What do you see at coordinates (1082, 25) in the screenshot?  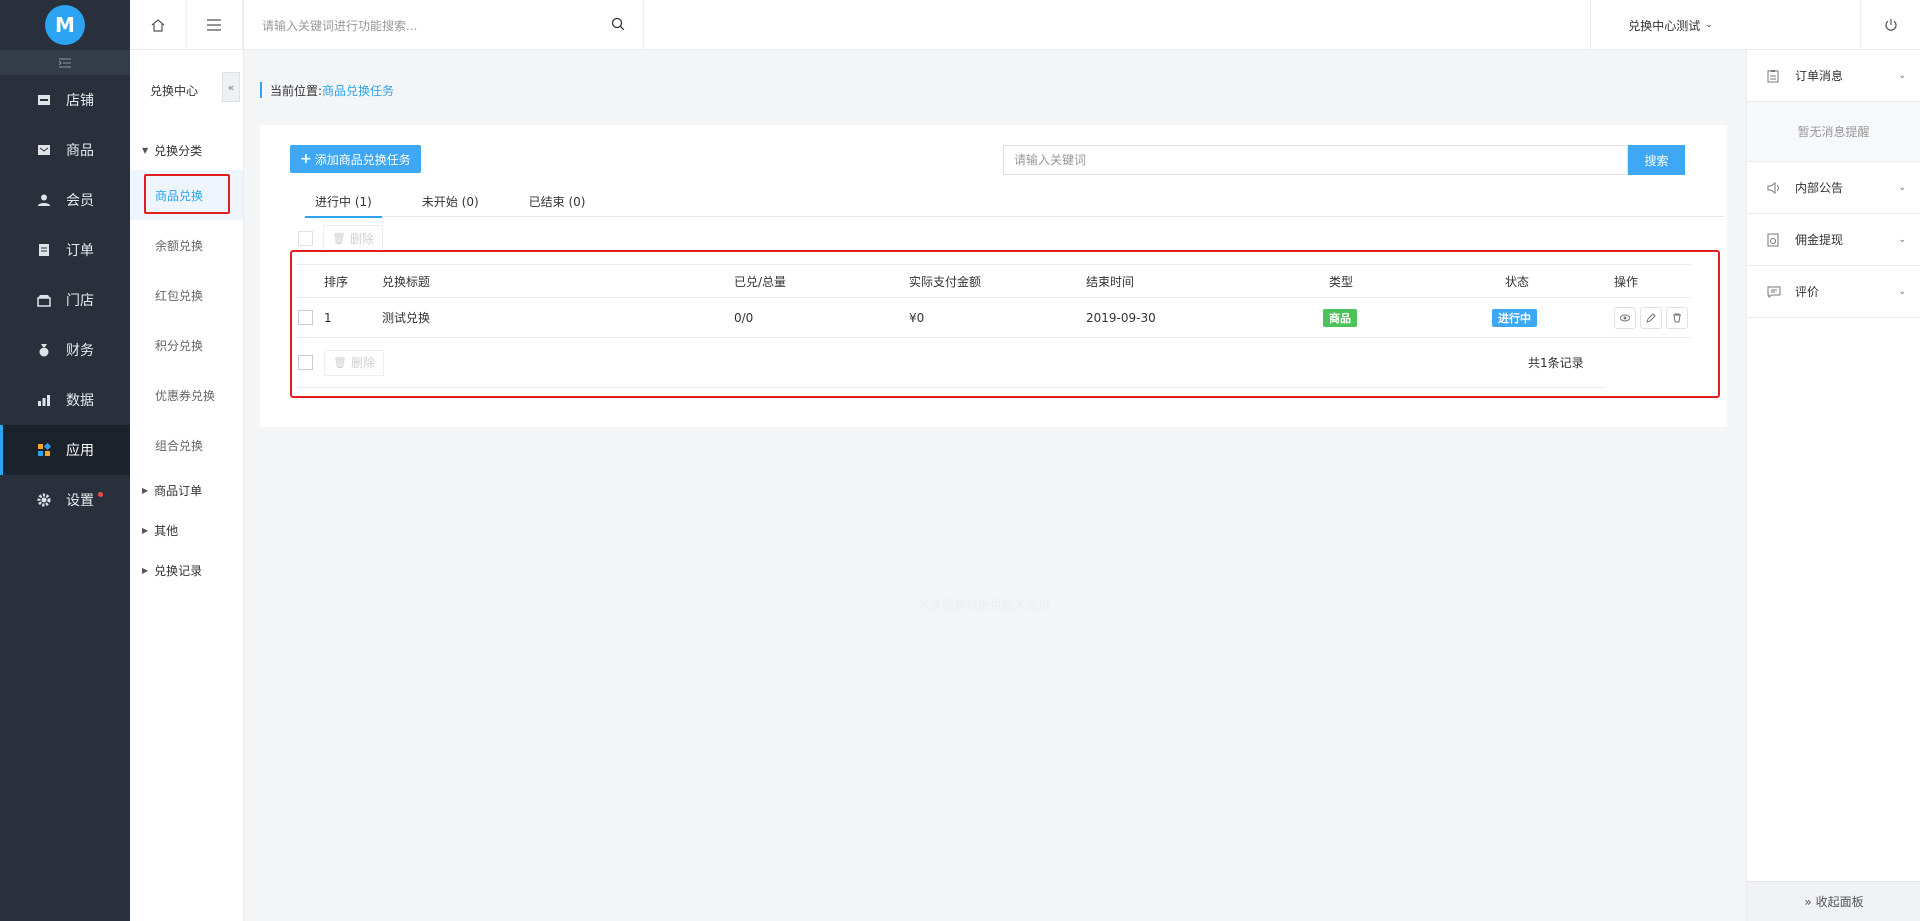 I see `top-header: 请输入关键词进行功能搜索... 兑换中心测试 ⌄` at bounding box center [1082, 25].